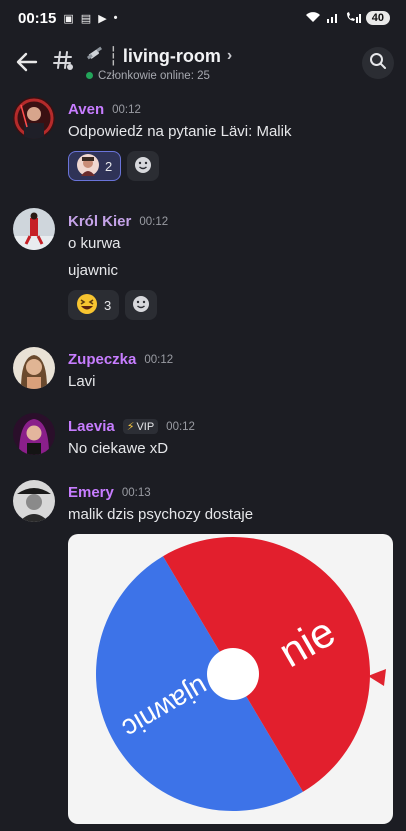 The height and width of the screenshot is (831, 406). Describe the element at coordinates (154, 75) in the screenshot. I see `members-online-count: Członkowie online: 25` at that location.